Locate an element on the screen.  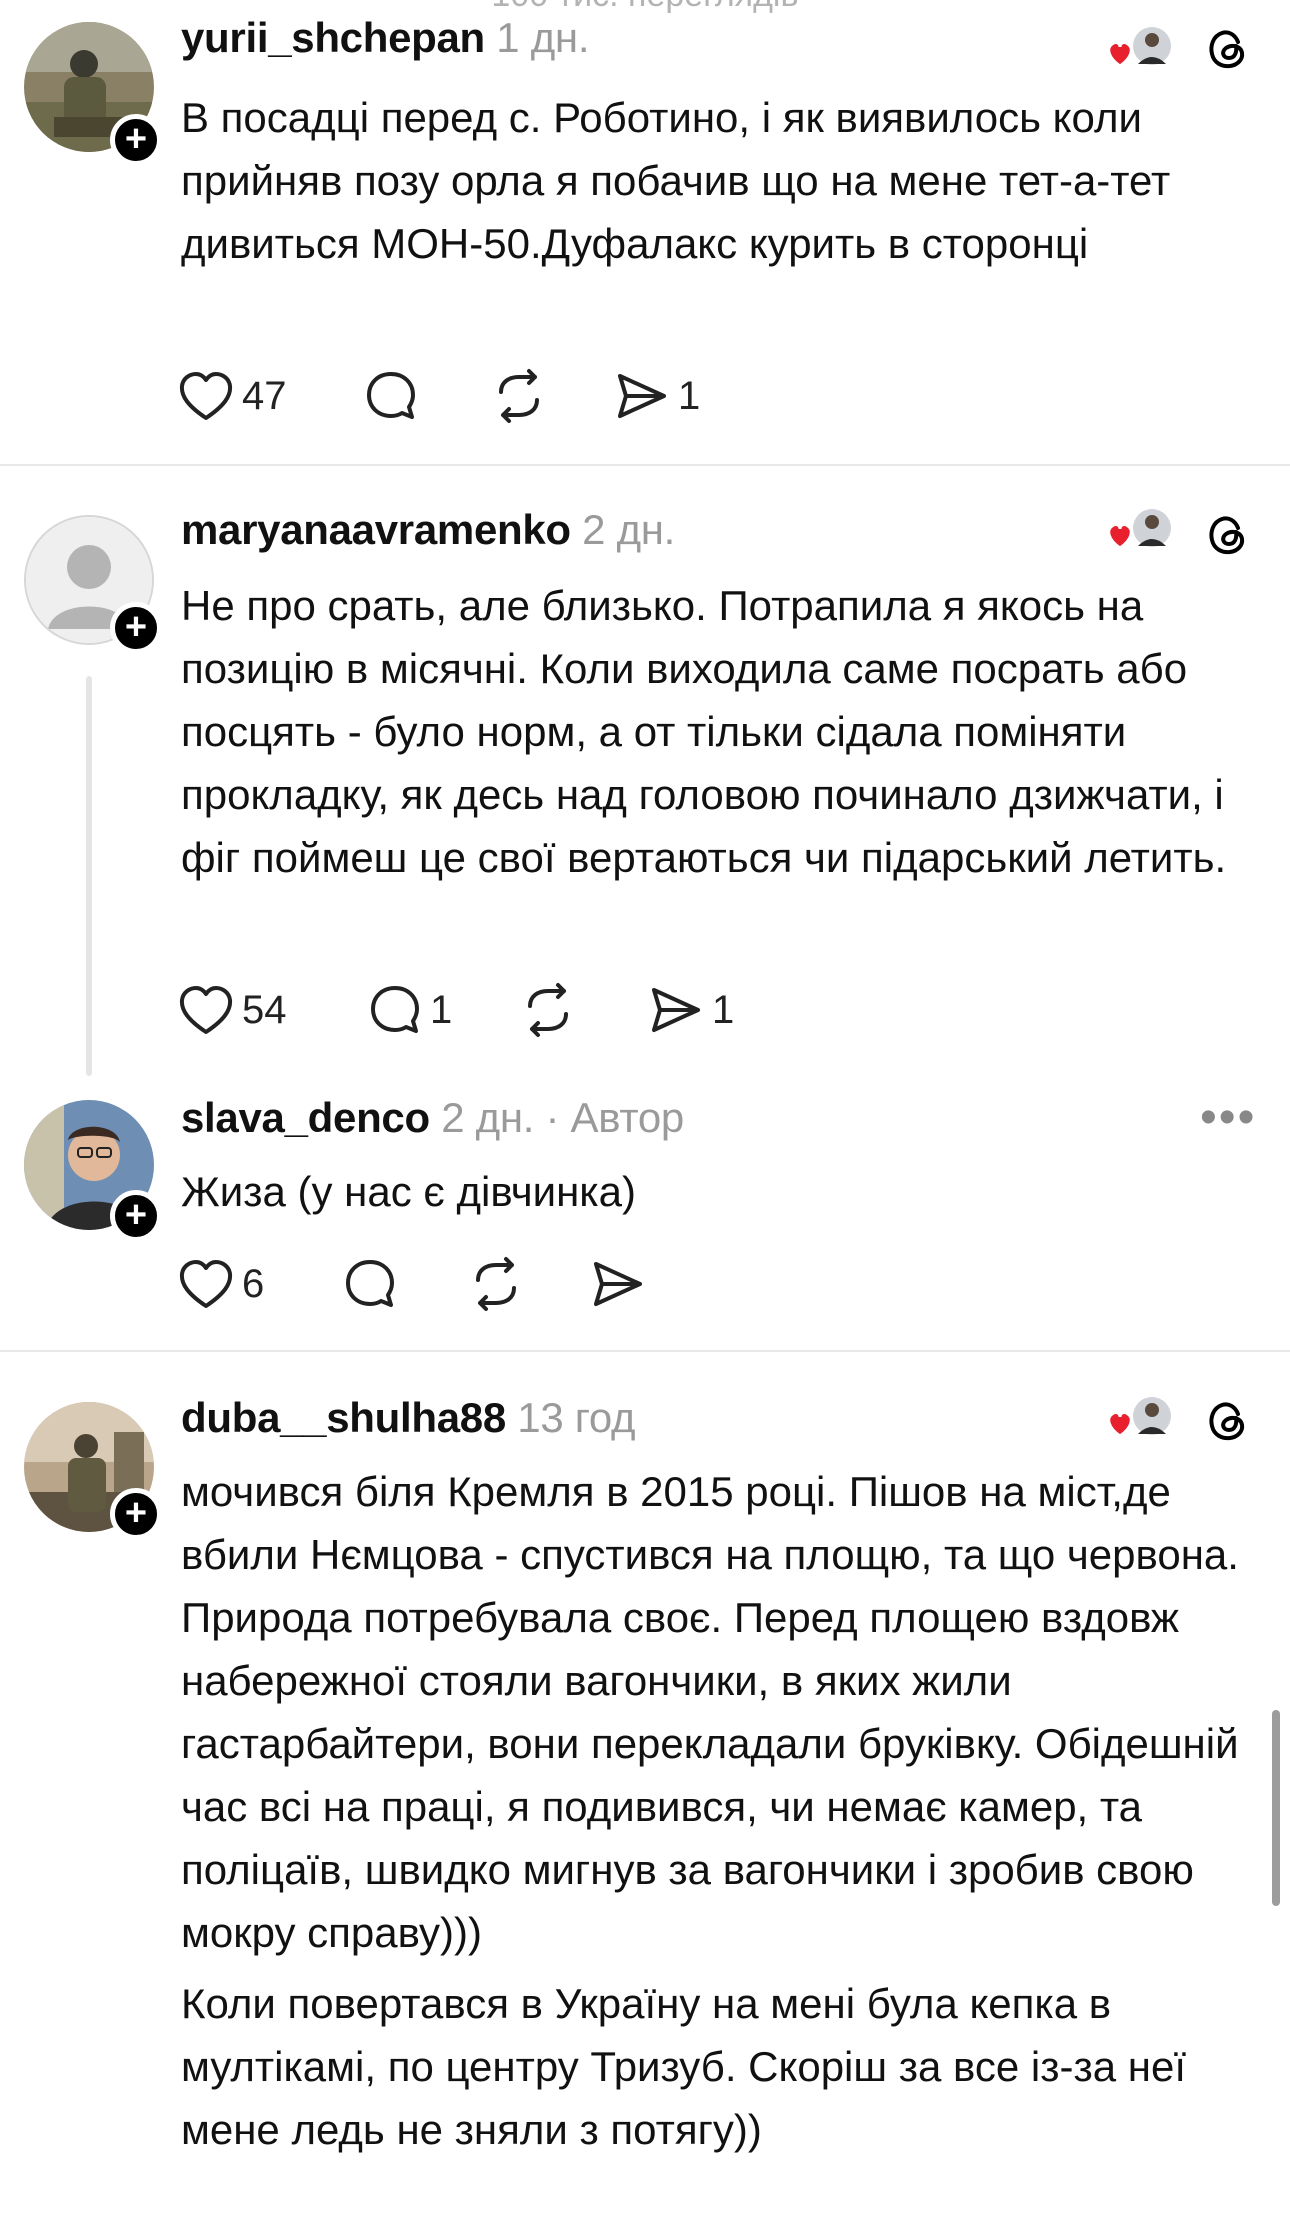
reply-count: 1 is located at coordinates (441, 1009).